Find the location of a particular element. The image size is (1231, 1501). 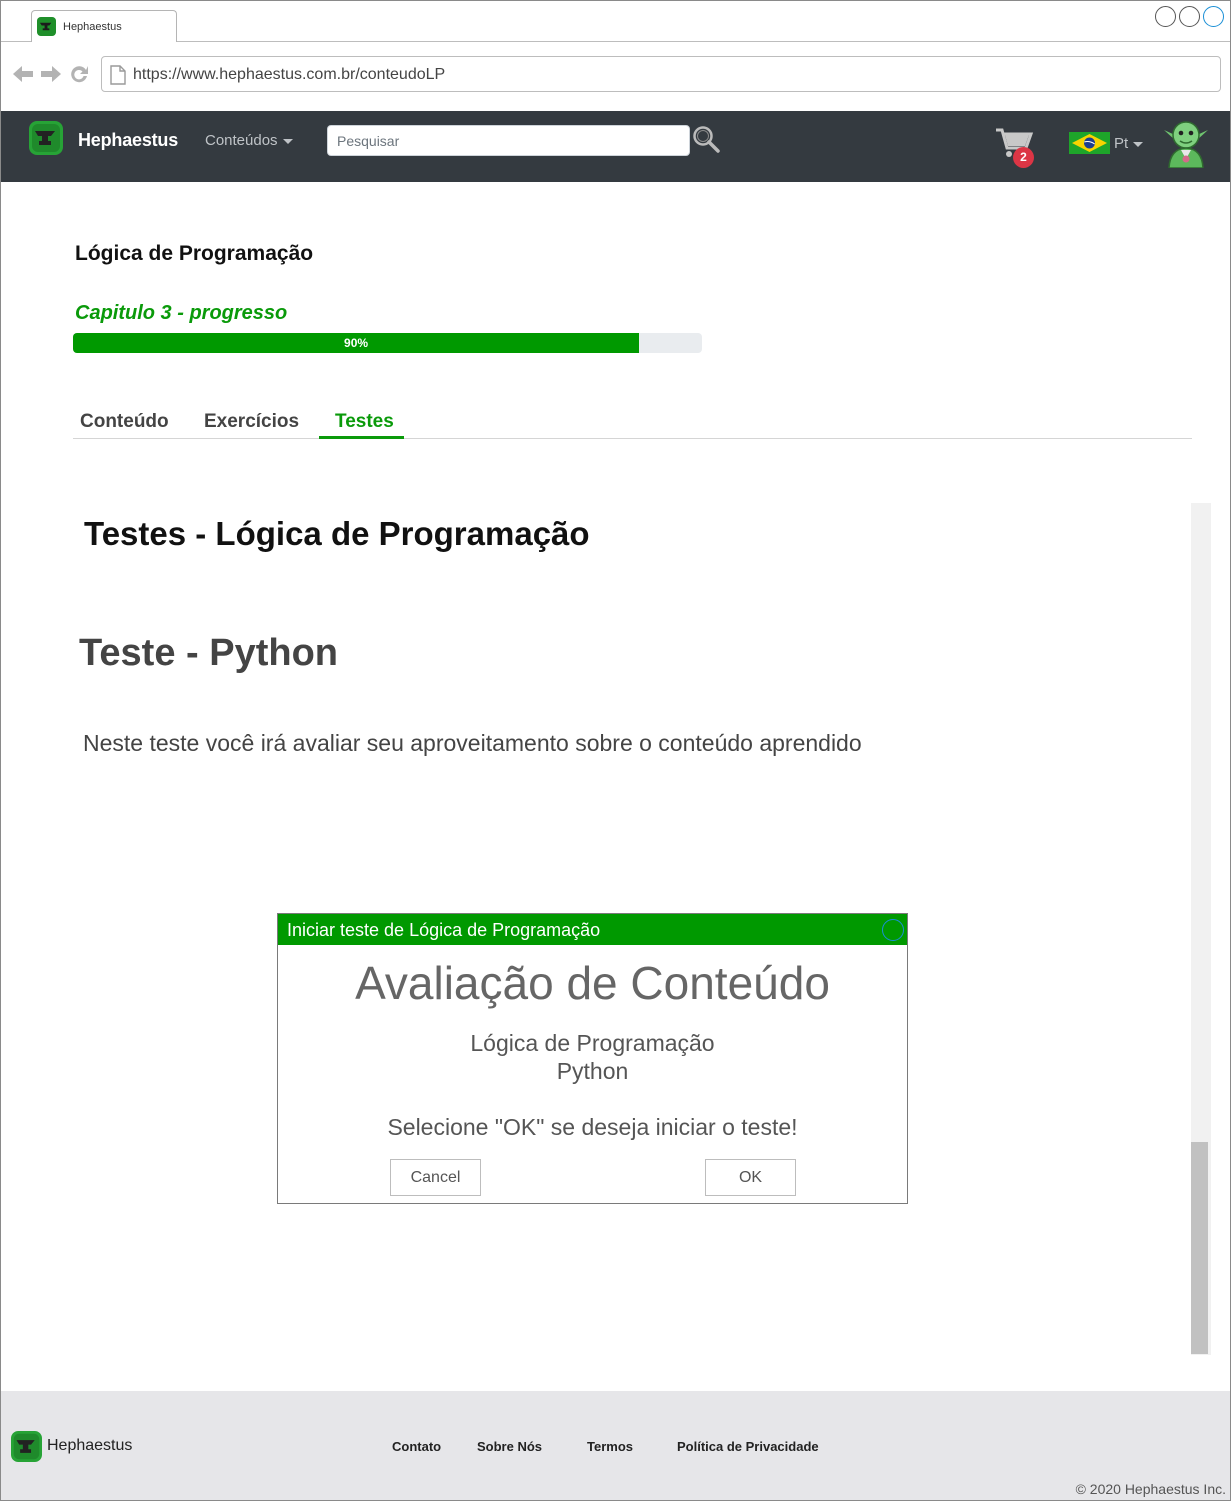

browser-tab-title: Hephaestus is located at coordinates (92, 27).